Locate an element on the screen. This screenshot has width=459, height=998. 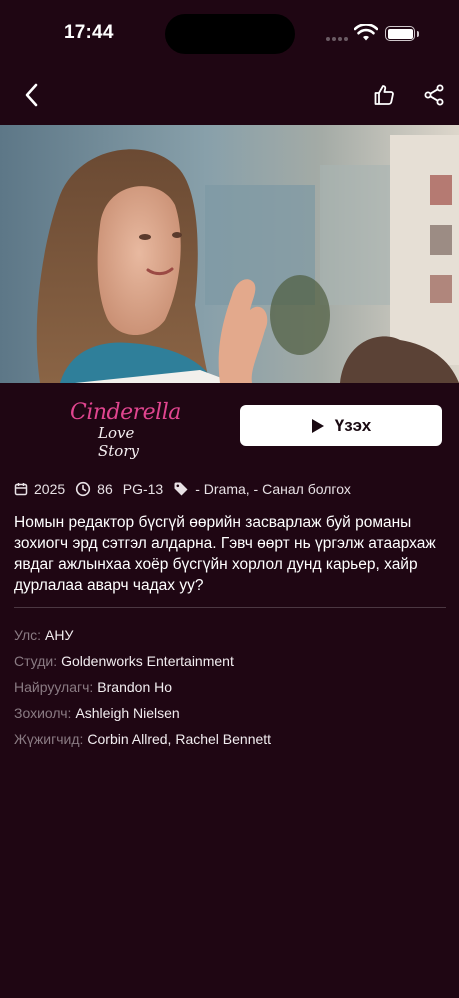
credit-label: Студи: is located at coordinates (36, 661).